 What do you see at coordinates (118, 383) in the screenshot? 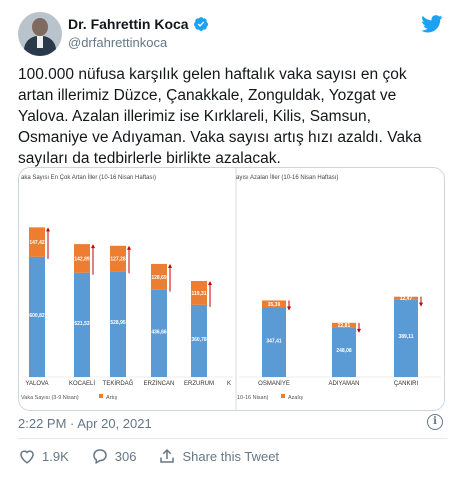
I see `tick-label: TEKİRDAĞ` at bounding box center [118, 383].